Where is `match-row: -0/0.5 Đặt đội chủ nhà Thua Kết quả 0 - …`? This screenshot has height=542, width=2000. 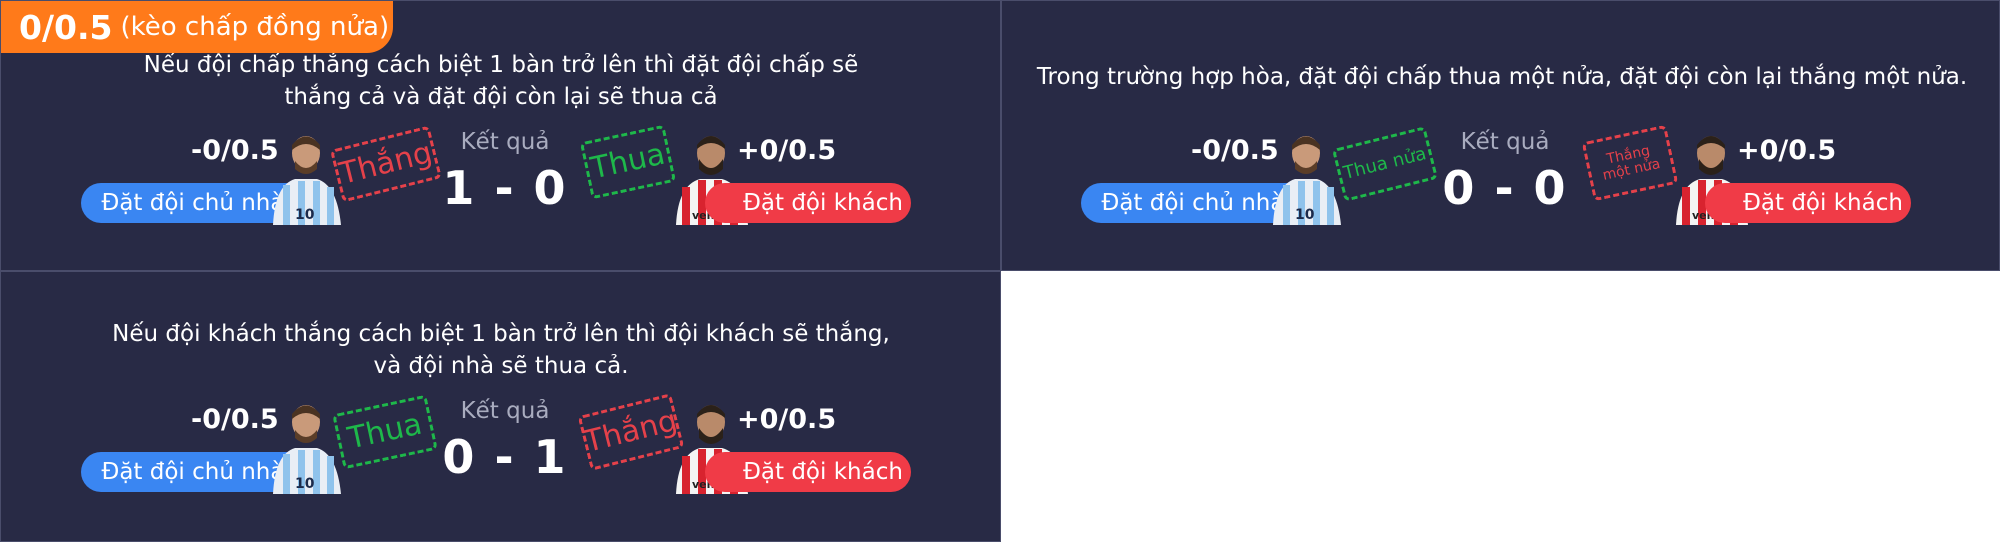 match-row: -0/0.5 Đặt đội chủ nhà Thua Kết quả 0 - … is located at coordinates (465, 447).